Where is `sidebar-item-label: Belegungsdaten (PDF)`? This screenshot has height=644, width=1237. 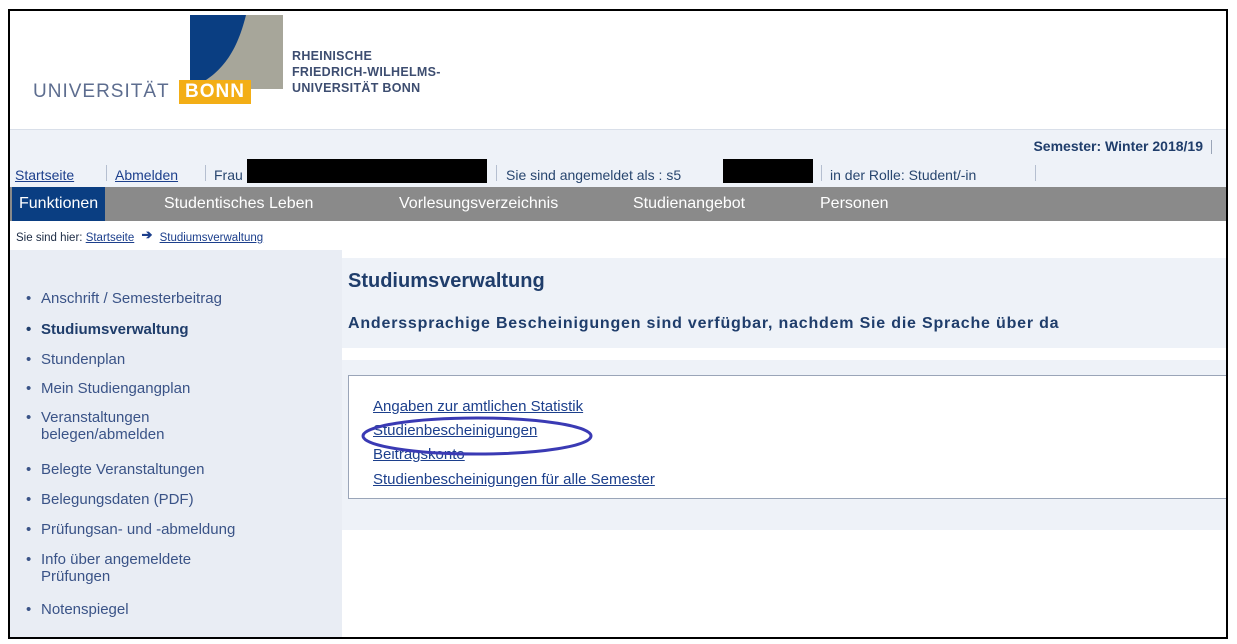
sidebar-item-label: Belegungsdaten (PDF) is located at coordinates (117, 499).